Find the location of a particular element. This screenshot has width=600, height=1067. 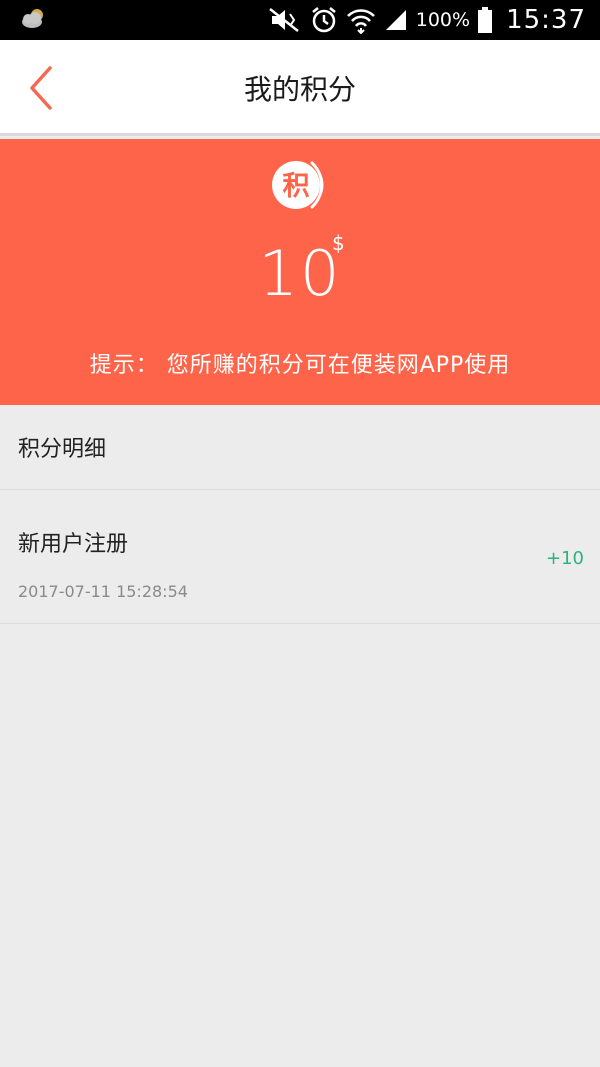

chevron-left-icon is located at coordinates (41, 88).